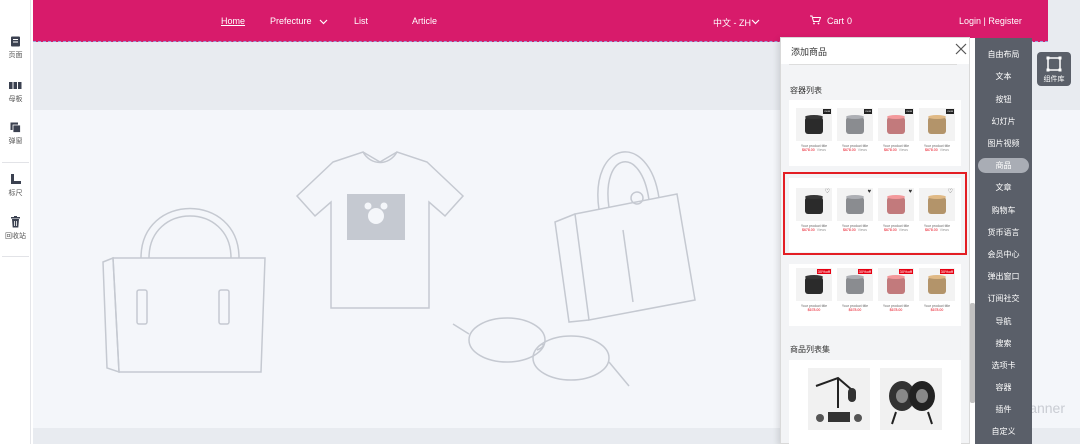 This screenshot has width=1080, height=444. I want to click on comp-item-product: 商品, so click(1003, 165).